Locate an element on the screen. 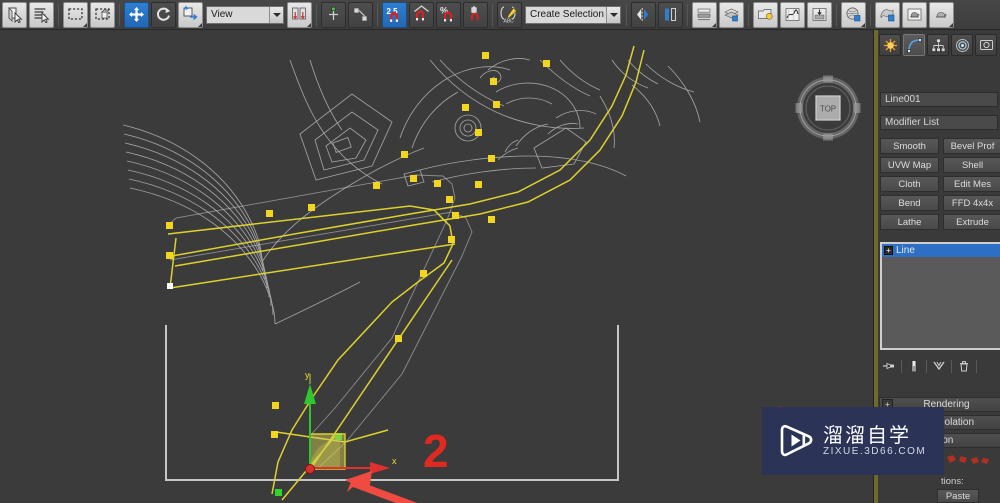 This screenshot has width=1000, height=503. viewcube-face-label: TOP is located at coordinates (828, 109).